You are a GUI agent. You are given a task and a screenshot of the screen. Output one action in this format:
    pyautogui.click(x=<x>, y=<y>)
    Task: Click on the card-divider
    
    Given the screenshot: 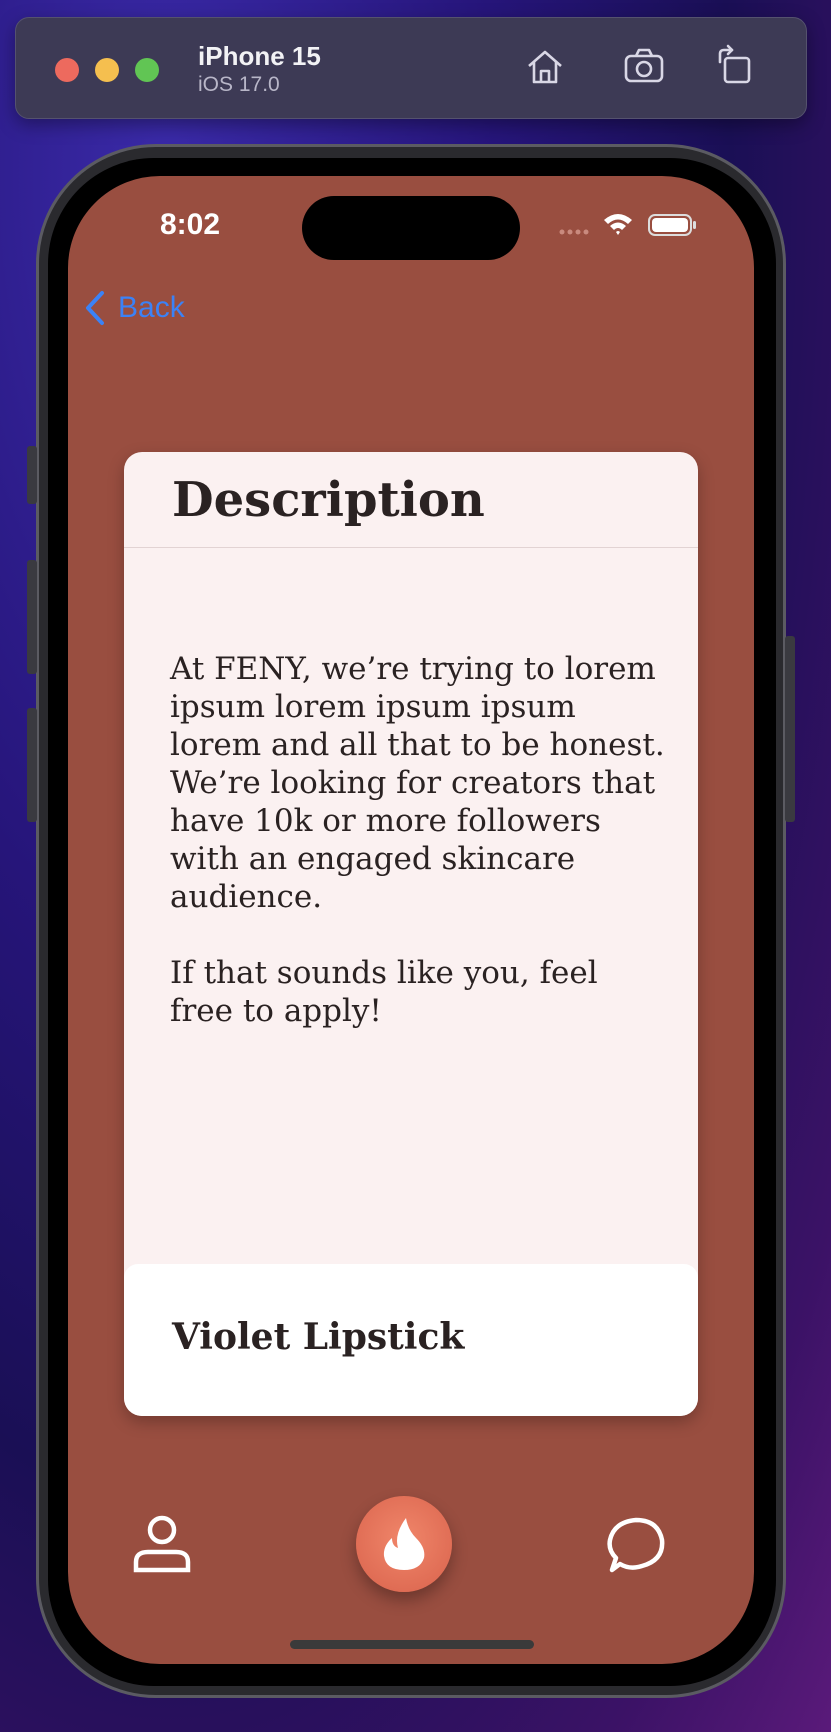 What is the action you would take?
    pyautogui.click(x=411, y=547)
    